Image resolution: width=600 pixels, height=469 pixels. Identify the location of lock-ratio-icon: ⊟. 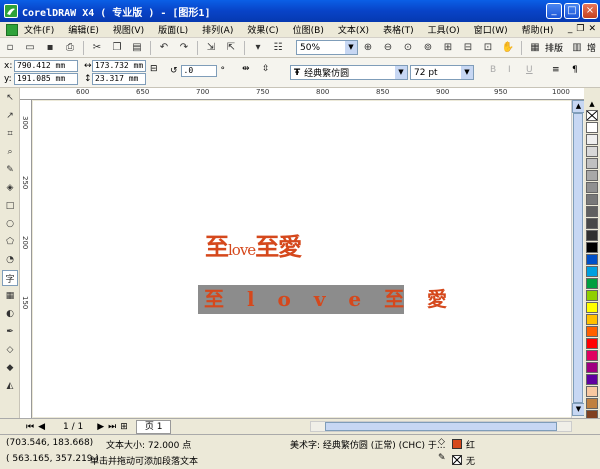
(156, 69).